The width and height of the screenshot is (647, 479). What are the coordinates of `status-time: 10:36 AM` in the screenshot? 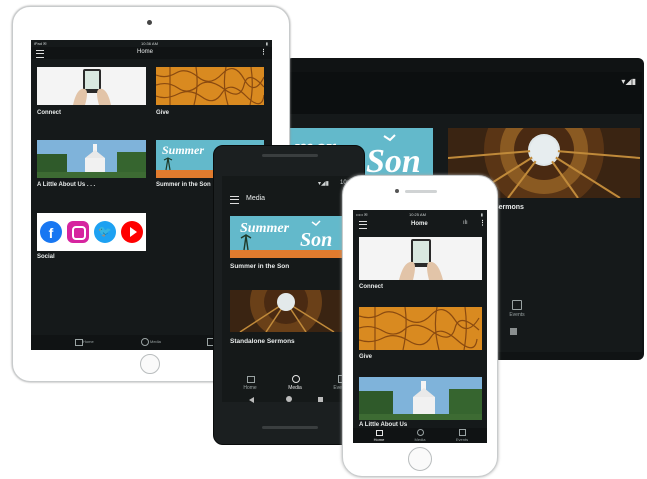 It's located at (149, 43).